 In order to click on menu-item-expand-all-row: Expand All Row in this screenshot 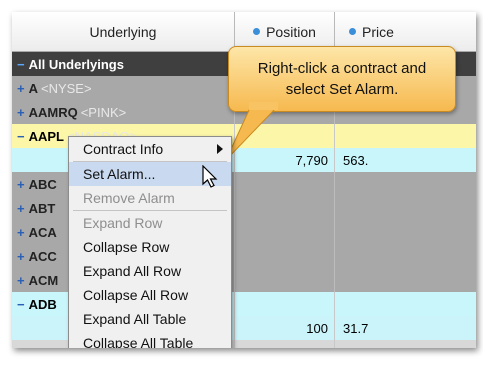, I will do `click(150, 271)`.